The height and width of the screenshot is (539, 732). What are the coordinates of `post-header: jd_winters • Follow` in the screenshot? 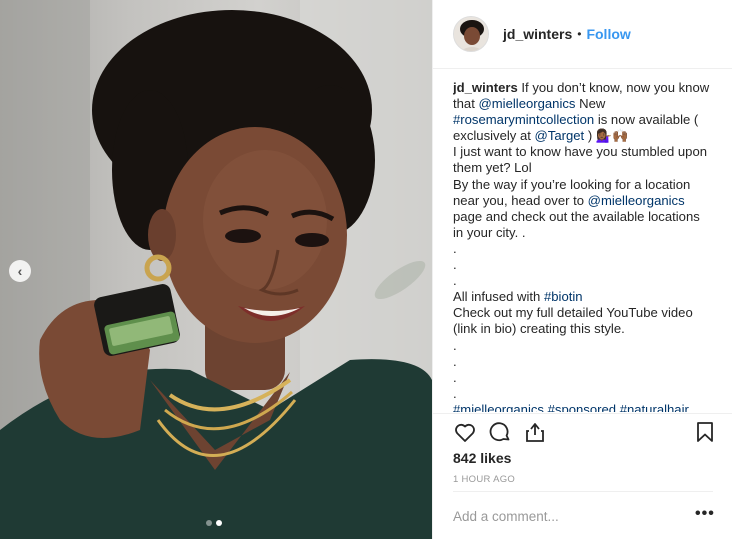 It's located at (582, 34).